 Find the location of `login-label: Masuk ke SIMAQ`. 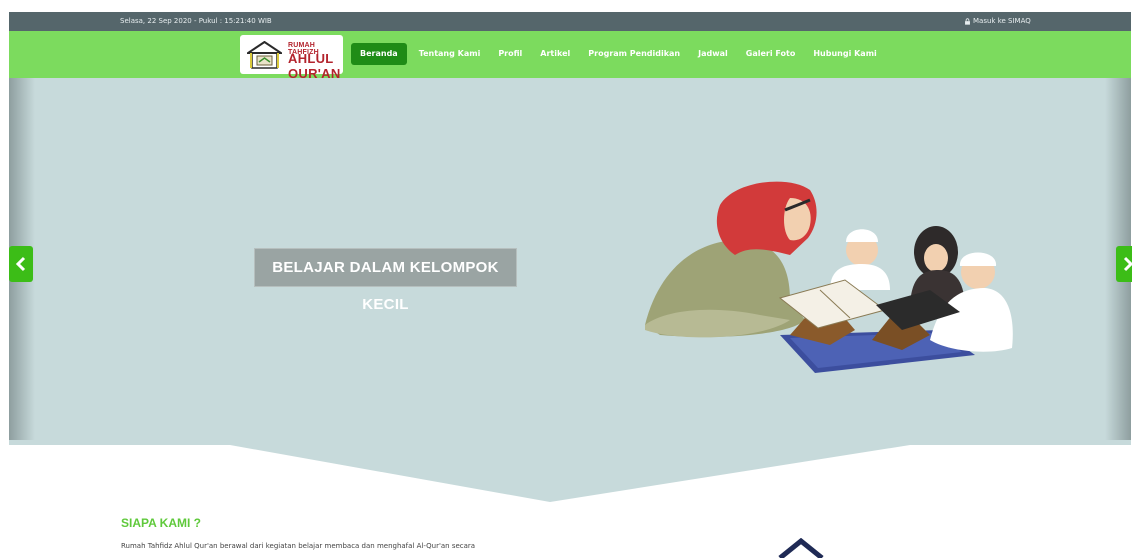

login-label: Masuk ke SIMAQ is located at coordinates (1002, 21).